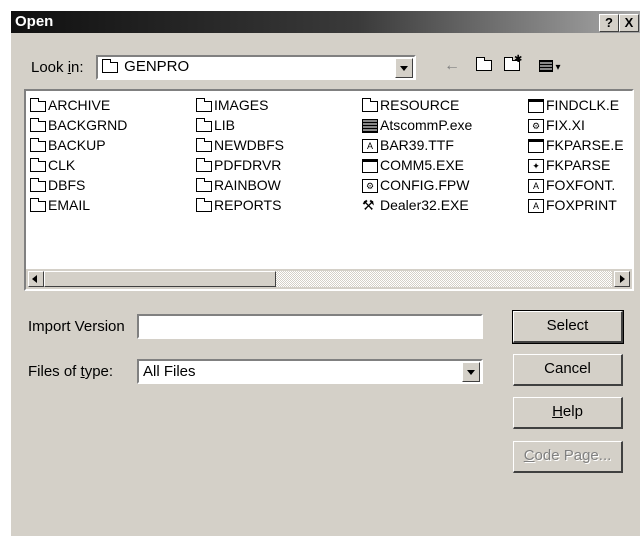 The image size is (640, 536). Describe the element at coordinates (426, 125) in the screenshot. I see `file-name: AtscommP.exe` at that location.